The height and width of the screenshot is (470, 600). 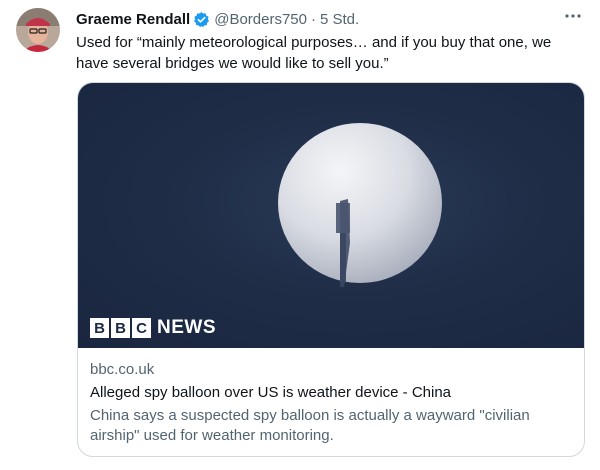 What do you see at coordinates (141, 328) in the screenshot?
I see `bbc-letter-c: C` at bounding box center [141, 328].